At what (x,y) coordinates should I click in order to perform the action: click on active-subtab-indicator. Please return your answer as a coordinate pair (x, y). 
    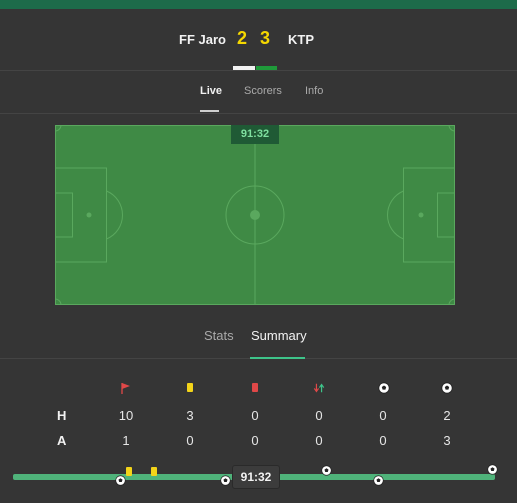
    Looking at the image, I should click on (277, 358).